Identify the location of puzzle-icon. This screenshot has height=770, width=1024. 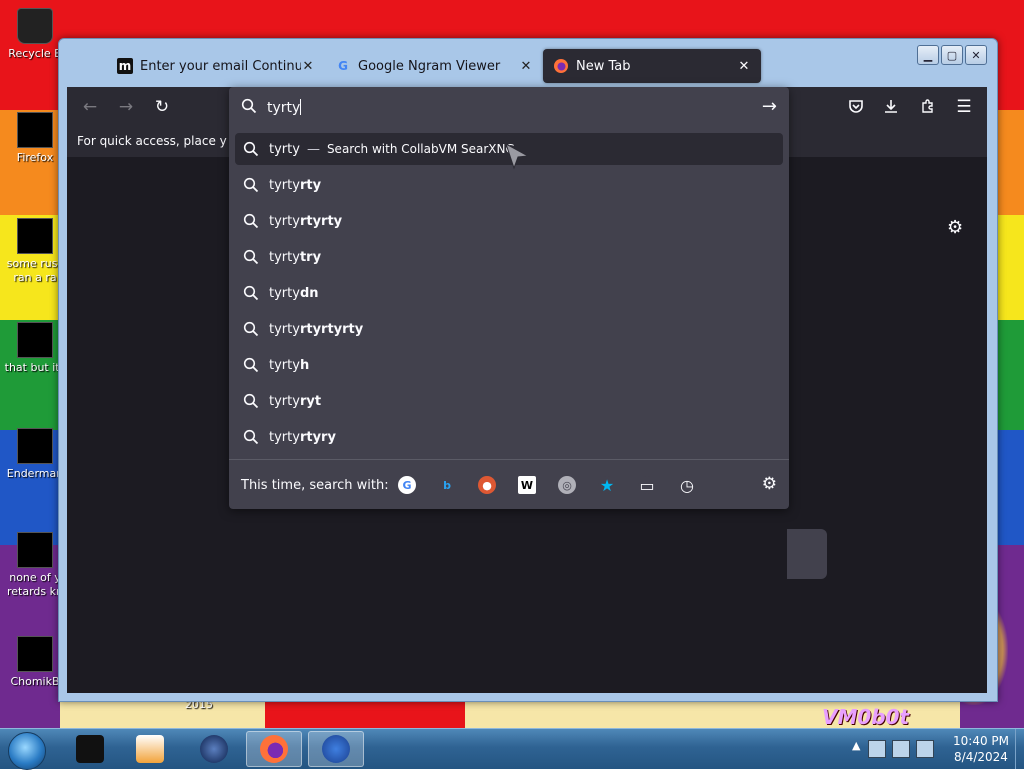
(928, 107).